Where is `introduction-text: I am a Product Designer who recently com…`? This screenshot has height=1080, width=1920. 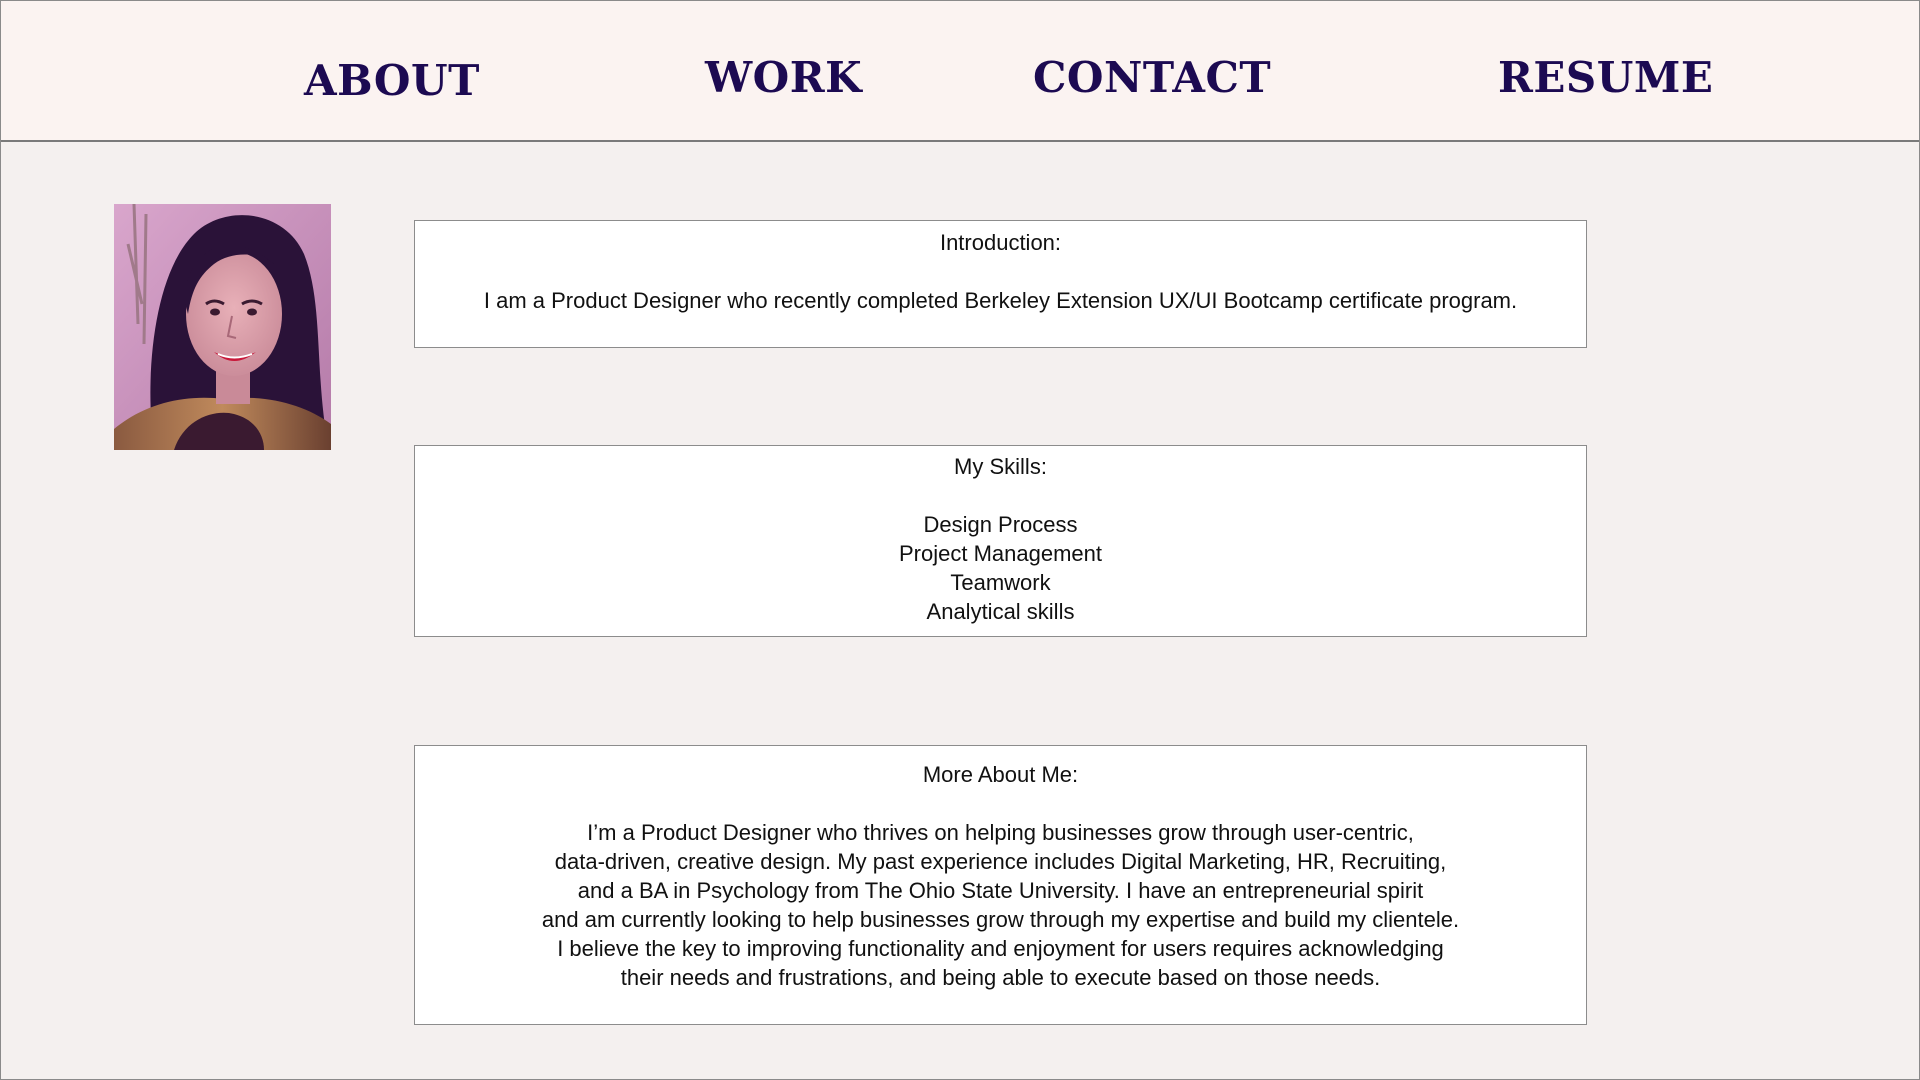 introduction-text: I am a Product Designer who recently com… is located at coordinates (1000, 300).